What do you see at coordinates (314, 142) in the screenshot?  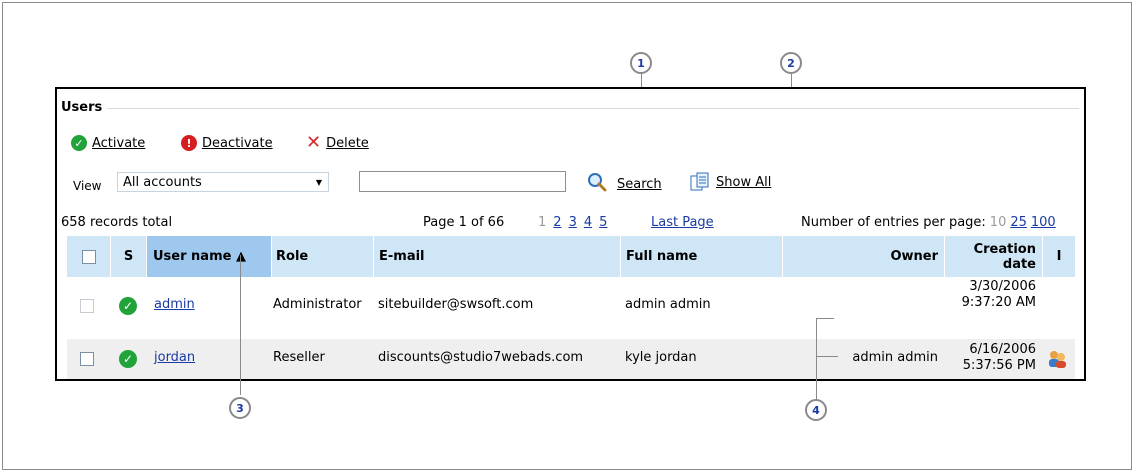 I see `delete-x-icon: ✕` at bounding box center [314, 142].